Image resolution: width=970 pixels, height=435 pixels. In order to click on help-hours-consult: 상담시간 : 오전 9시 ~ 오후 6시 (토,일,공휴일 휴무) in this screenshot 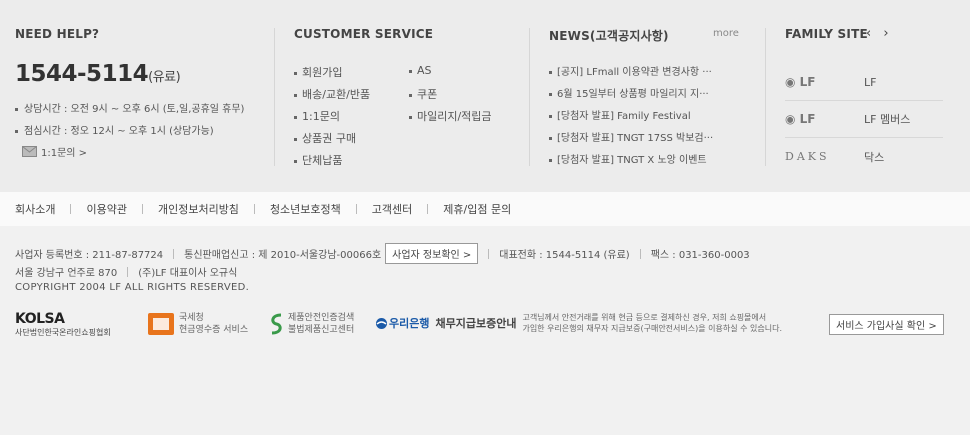, I will do `click(129, 107)`.